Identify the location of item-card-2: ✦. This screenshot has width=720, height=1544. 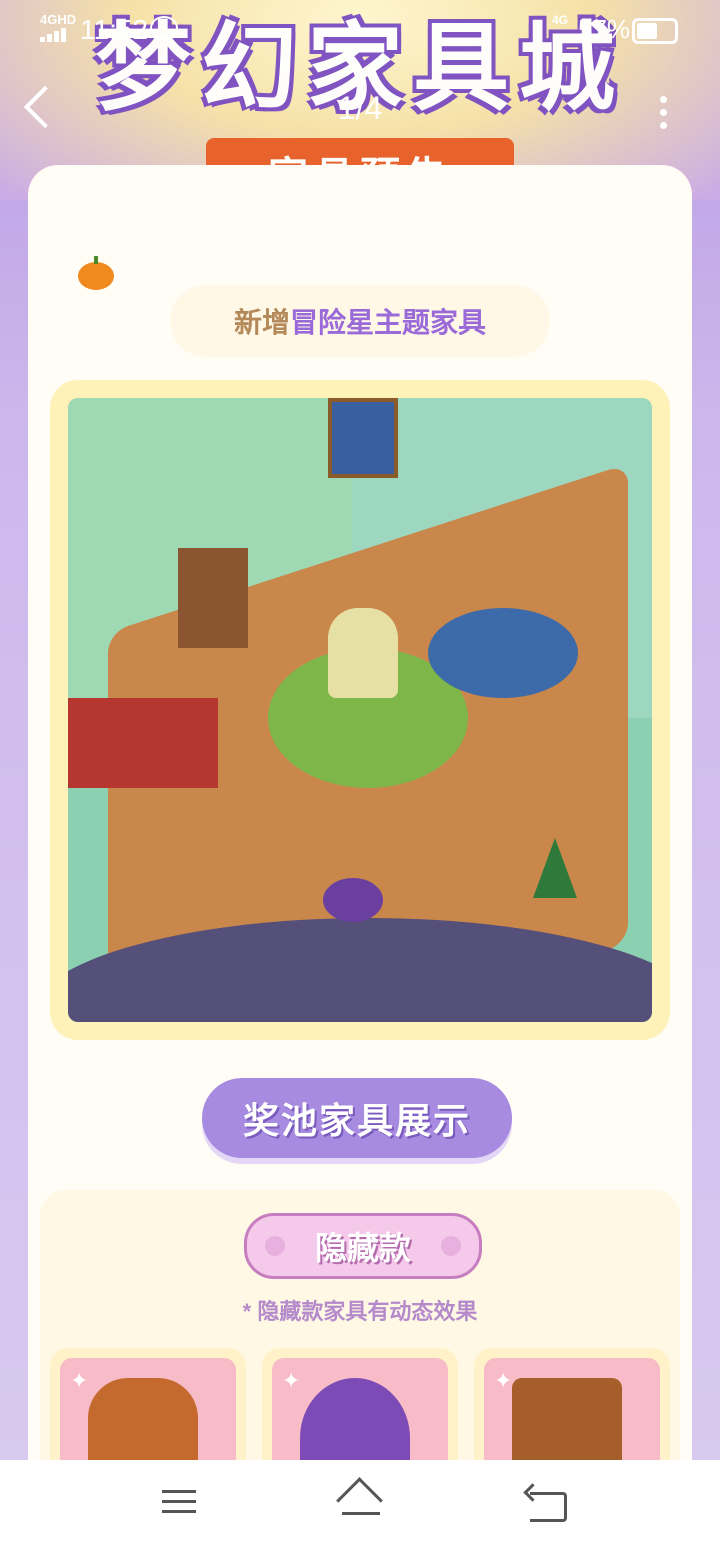
(360, 1404).